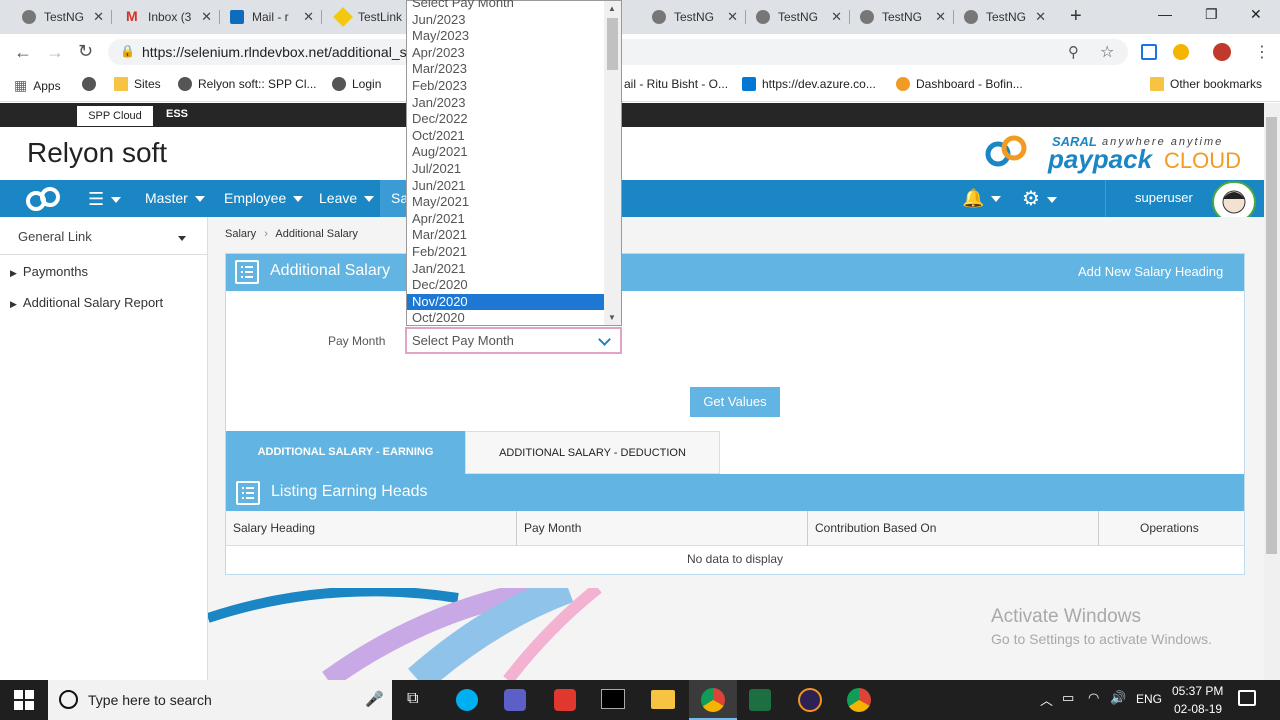  I want to click on dropdown-option: May/2023, so click(440, 35).